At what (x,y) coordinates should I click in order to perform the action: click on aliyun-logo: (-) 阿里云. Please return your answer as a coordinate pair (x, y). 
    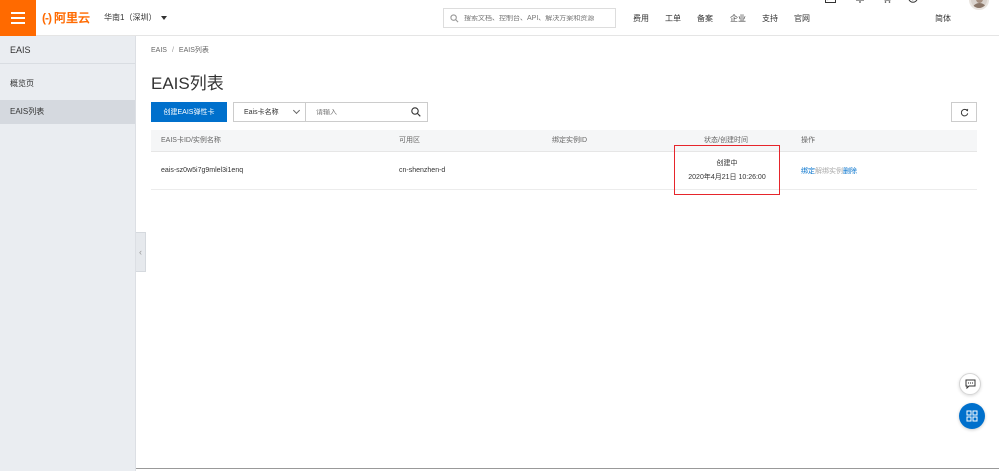
    Looking at the image, I should click on (66, 17).